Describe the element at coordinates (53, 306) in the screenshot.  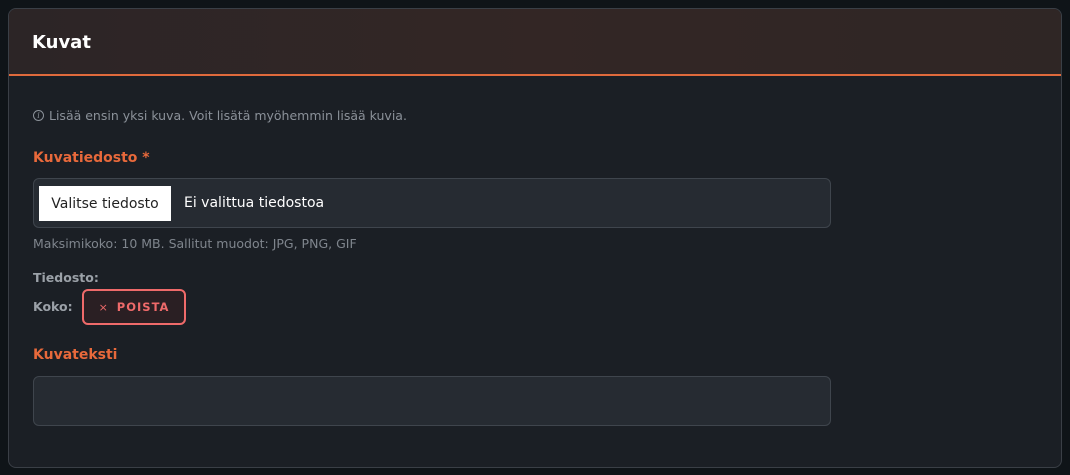
I see `file-size-label: Koko:` at that location.